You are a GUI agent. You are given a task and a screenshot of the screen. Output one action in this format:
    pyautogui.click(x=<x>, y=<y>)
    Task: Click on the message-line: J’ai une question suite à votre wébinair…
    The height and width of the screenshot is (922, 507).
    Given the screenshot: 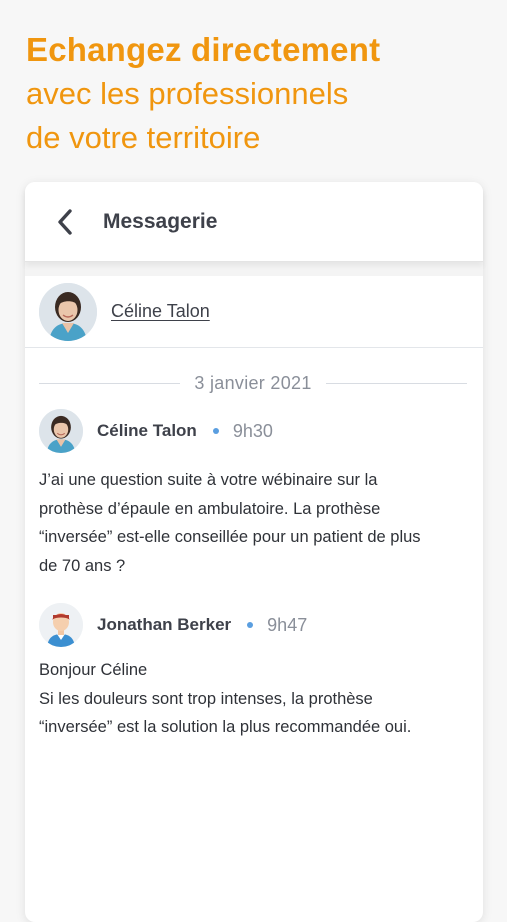 What is the action you would take?
    pyautogui.click(x=208, y=480)
    